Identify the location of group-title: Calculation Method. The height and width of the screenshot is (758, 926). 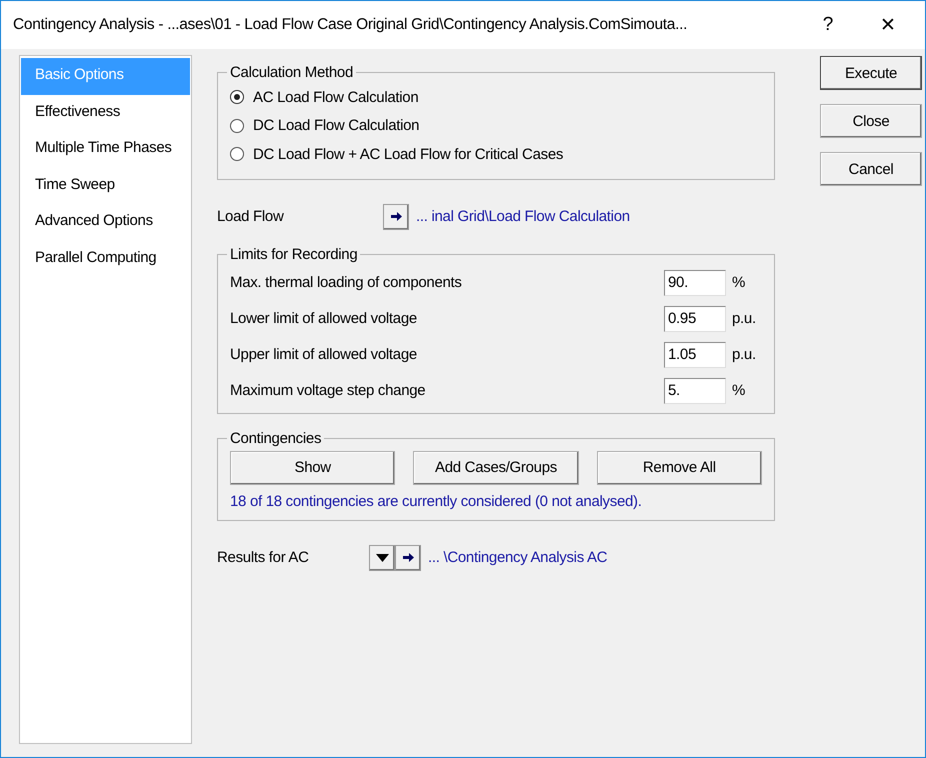
(291, 72).